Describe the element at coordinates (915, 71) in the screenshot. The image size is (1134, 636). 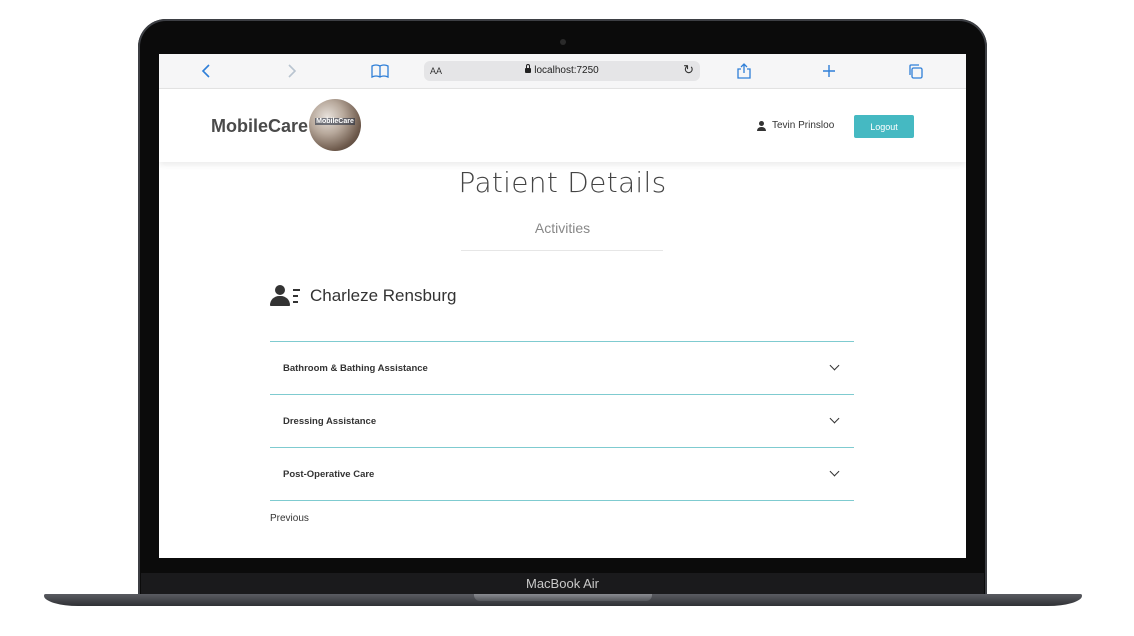
I see `tabs-overview-icon` at that location.